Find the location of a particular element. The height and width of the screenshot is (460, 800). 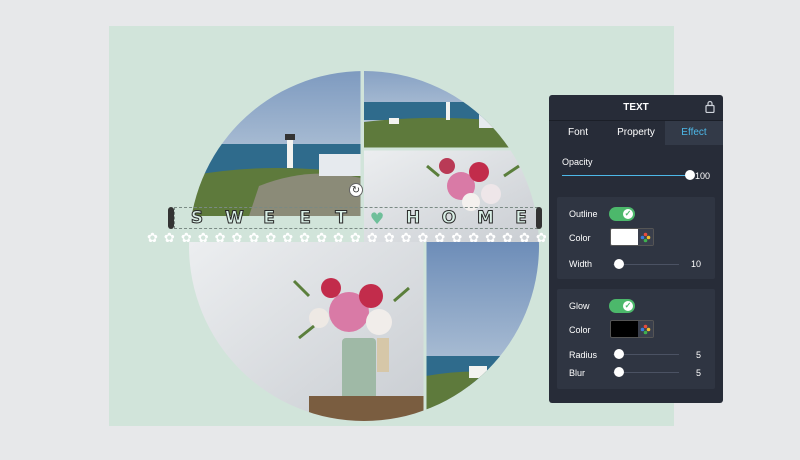

glow-color-picker is located at coordinates (632, 329).